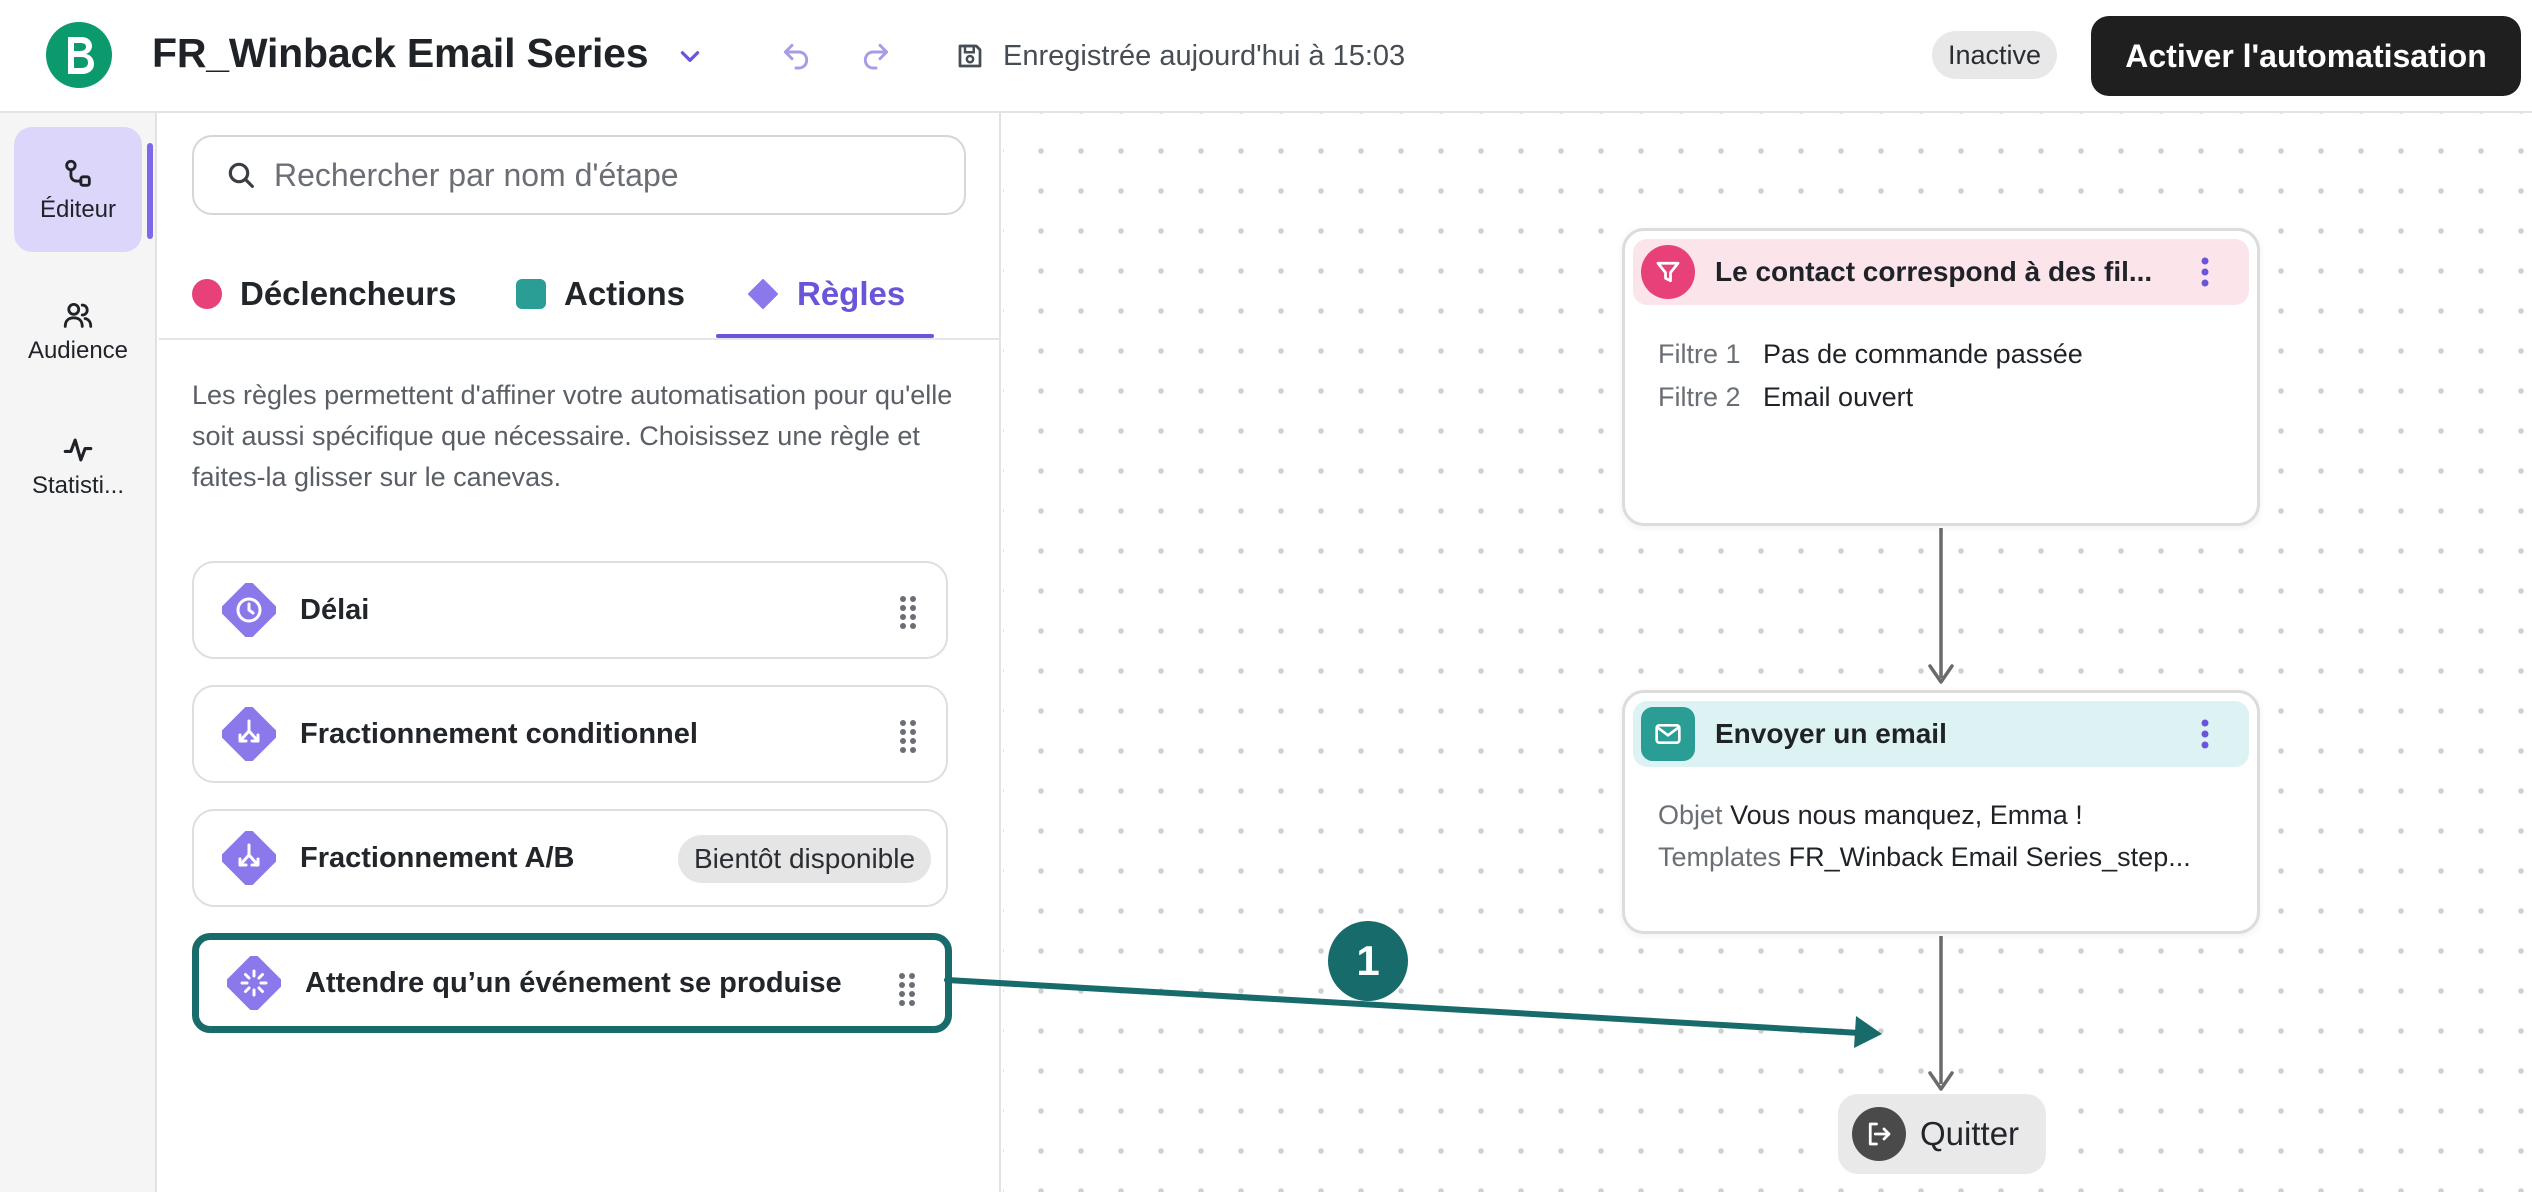 This screenshot has height=1192, width=2532. What do you see at coordinates (476, 174) in the screenshot?
I see `search-placeholder: Rechercher par nom d'étape` at bounding box center [476, 174].